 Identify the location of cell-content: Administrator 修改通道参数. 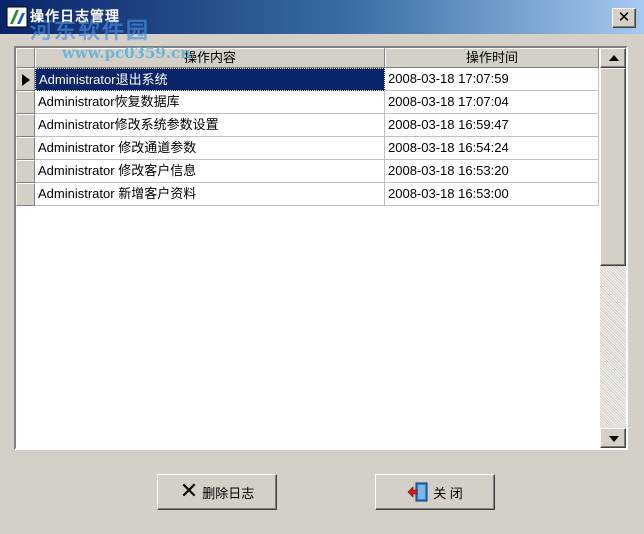
(210, 148).